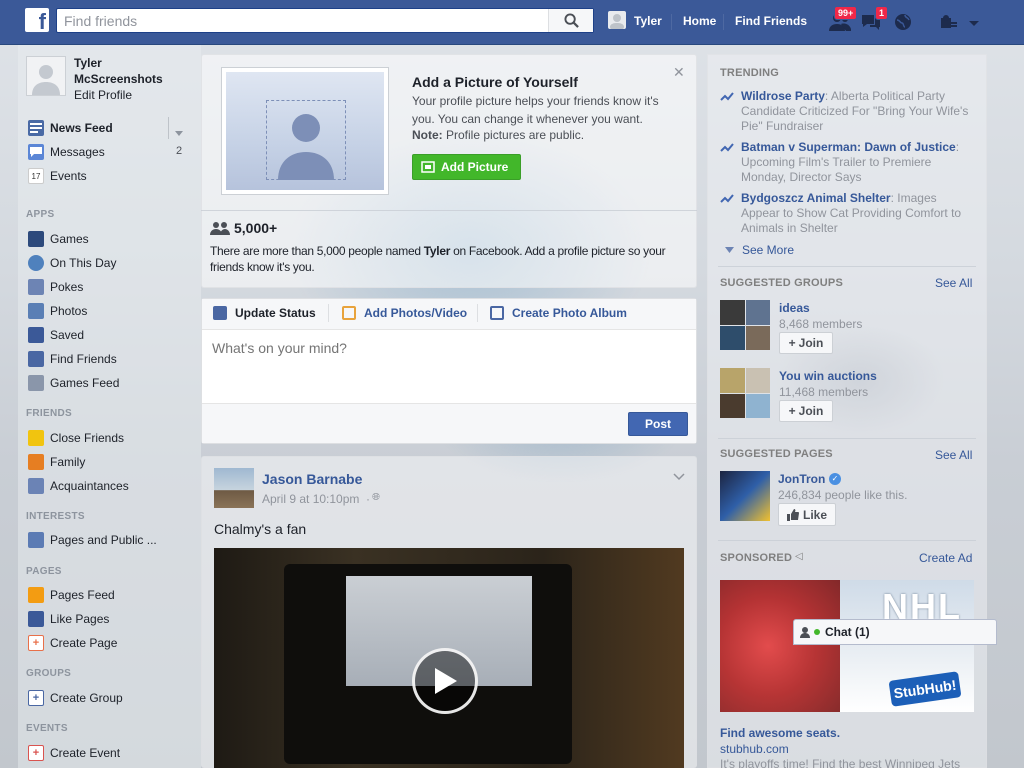 This screenshot has width=1024, height=768. What do you see at coordinates (801, 479) in the screenshot?
I see `page-name: JonTron` at bounding box center [801, 479].